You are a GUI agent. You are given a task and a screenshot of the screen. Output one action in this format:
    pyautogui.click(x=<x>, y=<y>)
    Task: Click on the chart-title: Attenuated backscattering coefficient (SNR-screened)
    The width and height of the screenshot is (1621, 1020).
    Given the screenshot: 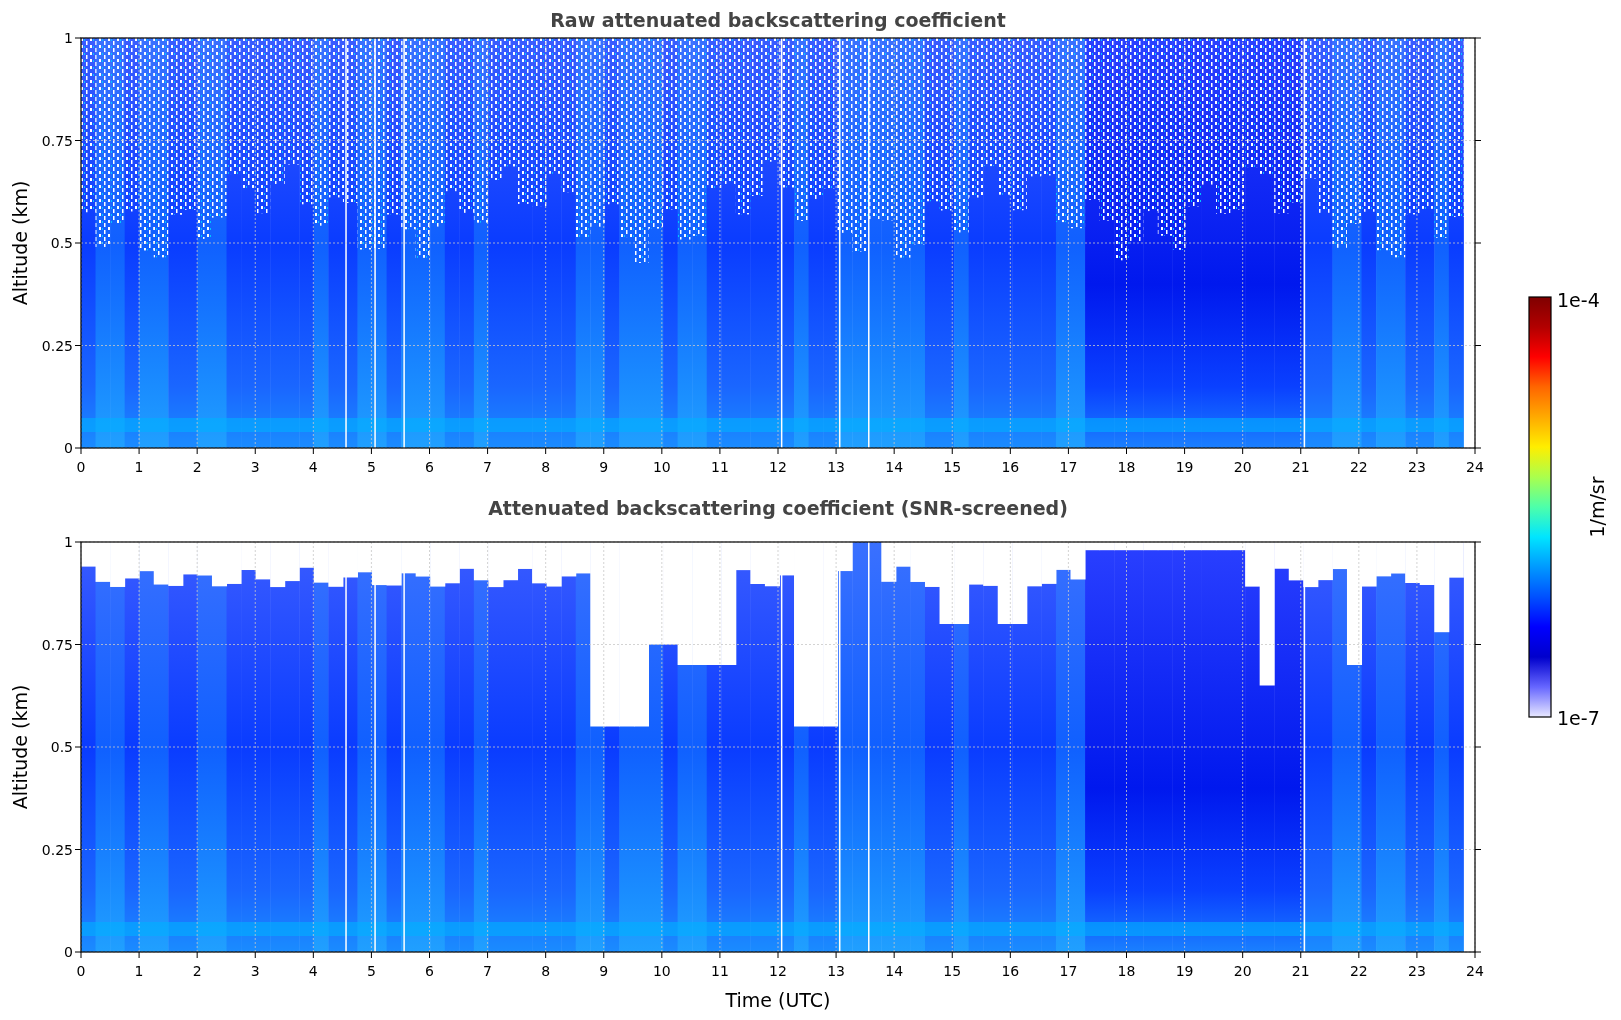 What is the action you would take?
    pyautogui.click(x=778, y=508)
    